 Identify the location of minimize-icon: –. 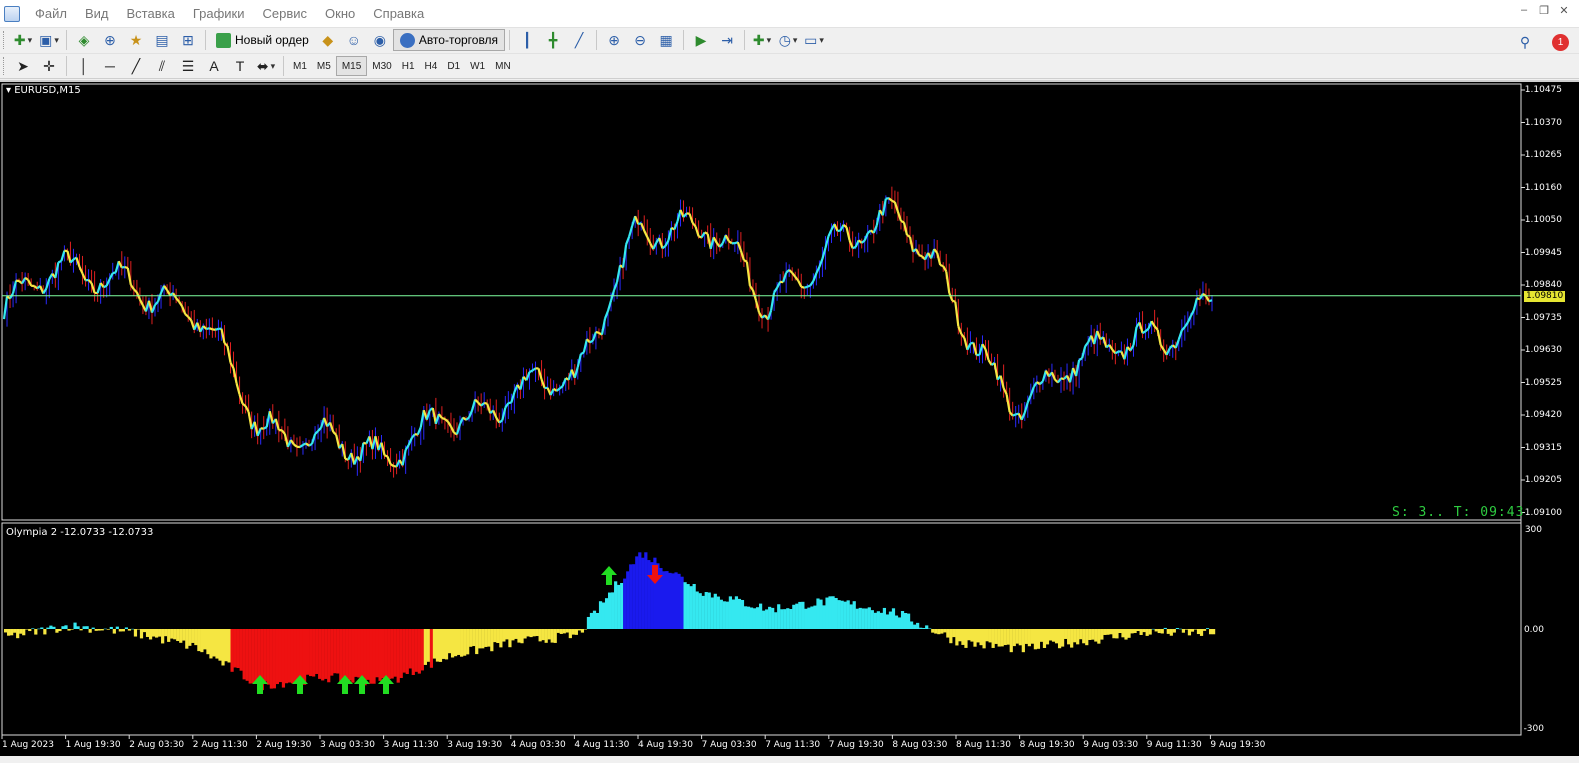
(1524, 10).